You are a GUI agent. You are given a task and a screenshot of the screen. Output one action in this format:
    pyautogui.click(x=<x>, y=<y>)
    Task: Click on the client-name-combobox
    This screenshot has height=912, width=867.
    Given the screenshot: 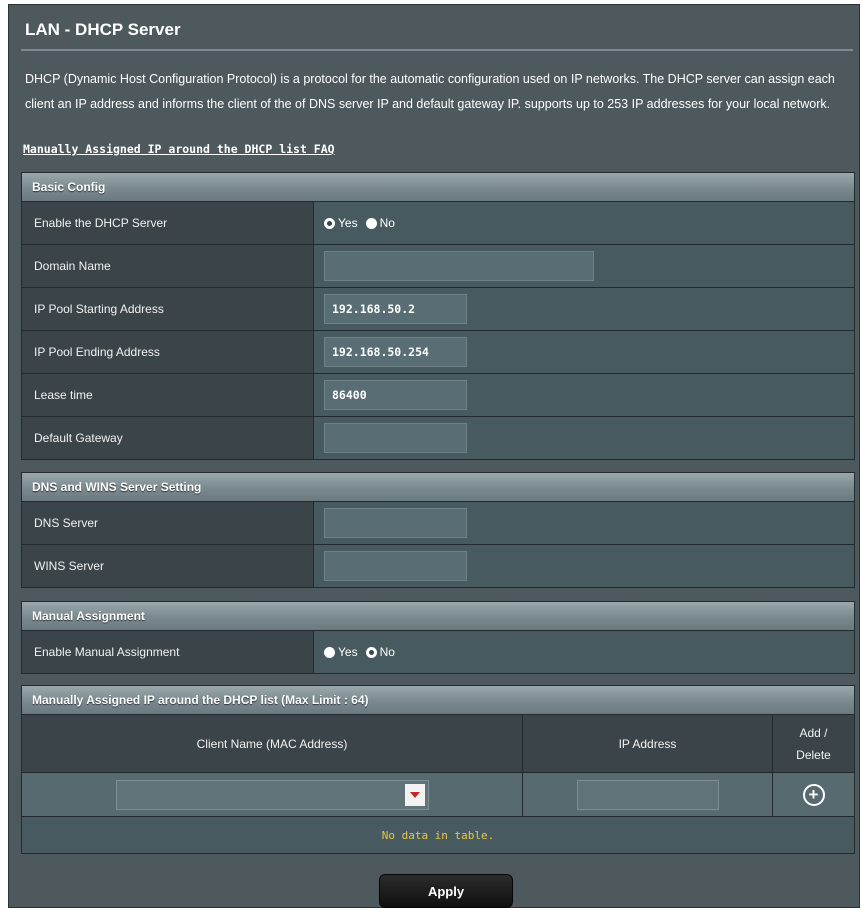 What is the action you would take?
    pyautogui.click(x=272, y=794)
    